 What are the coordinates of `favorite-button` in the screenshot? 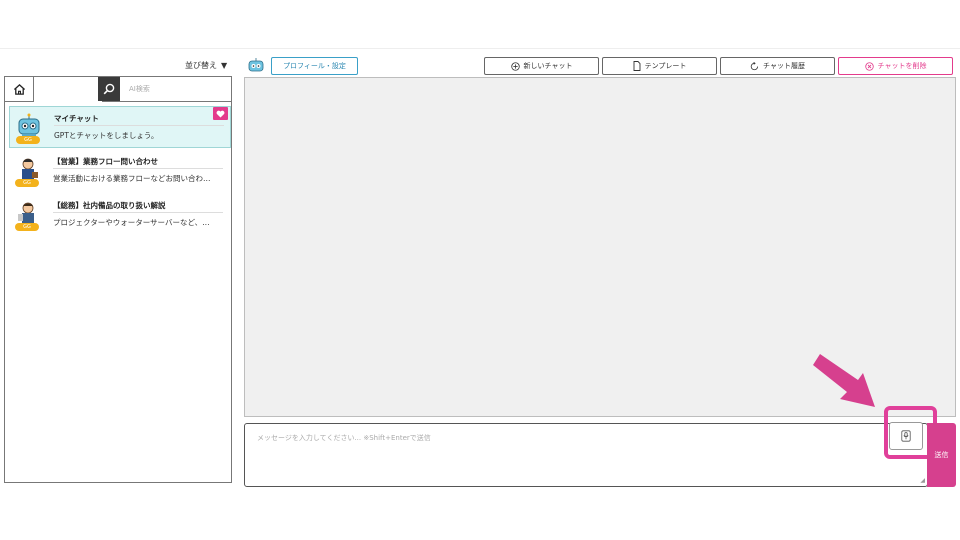 It's located at (220, 113).